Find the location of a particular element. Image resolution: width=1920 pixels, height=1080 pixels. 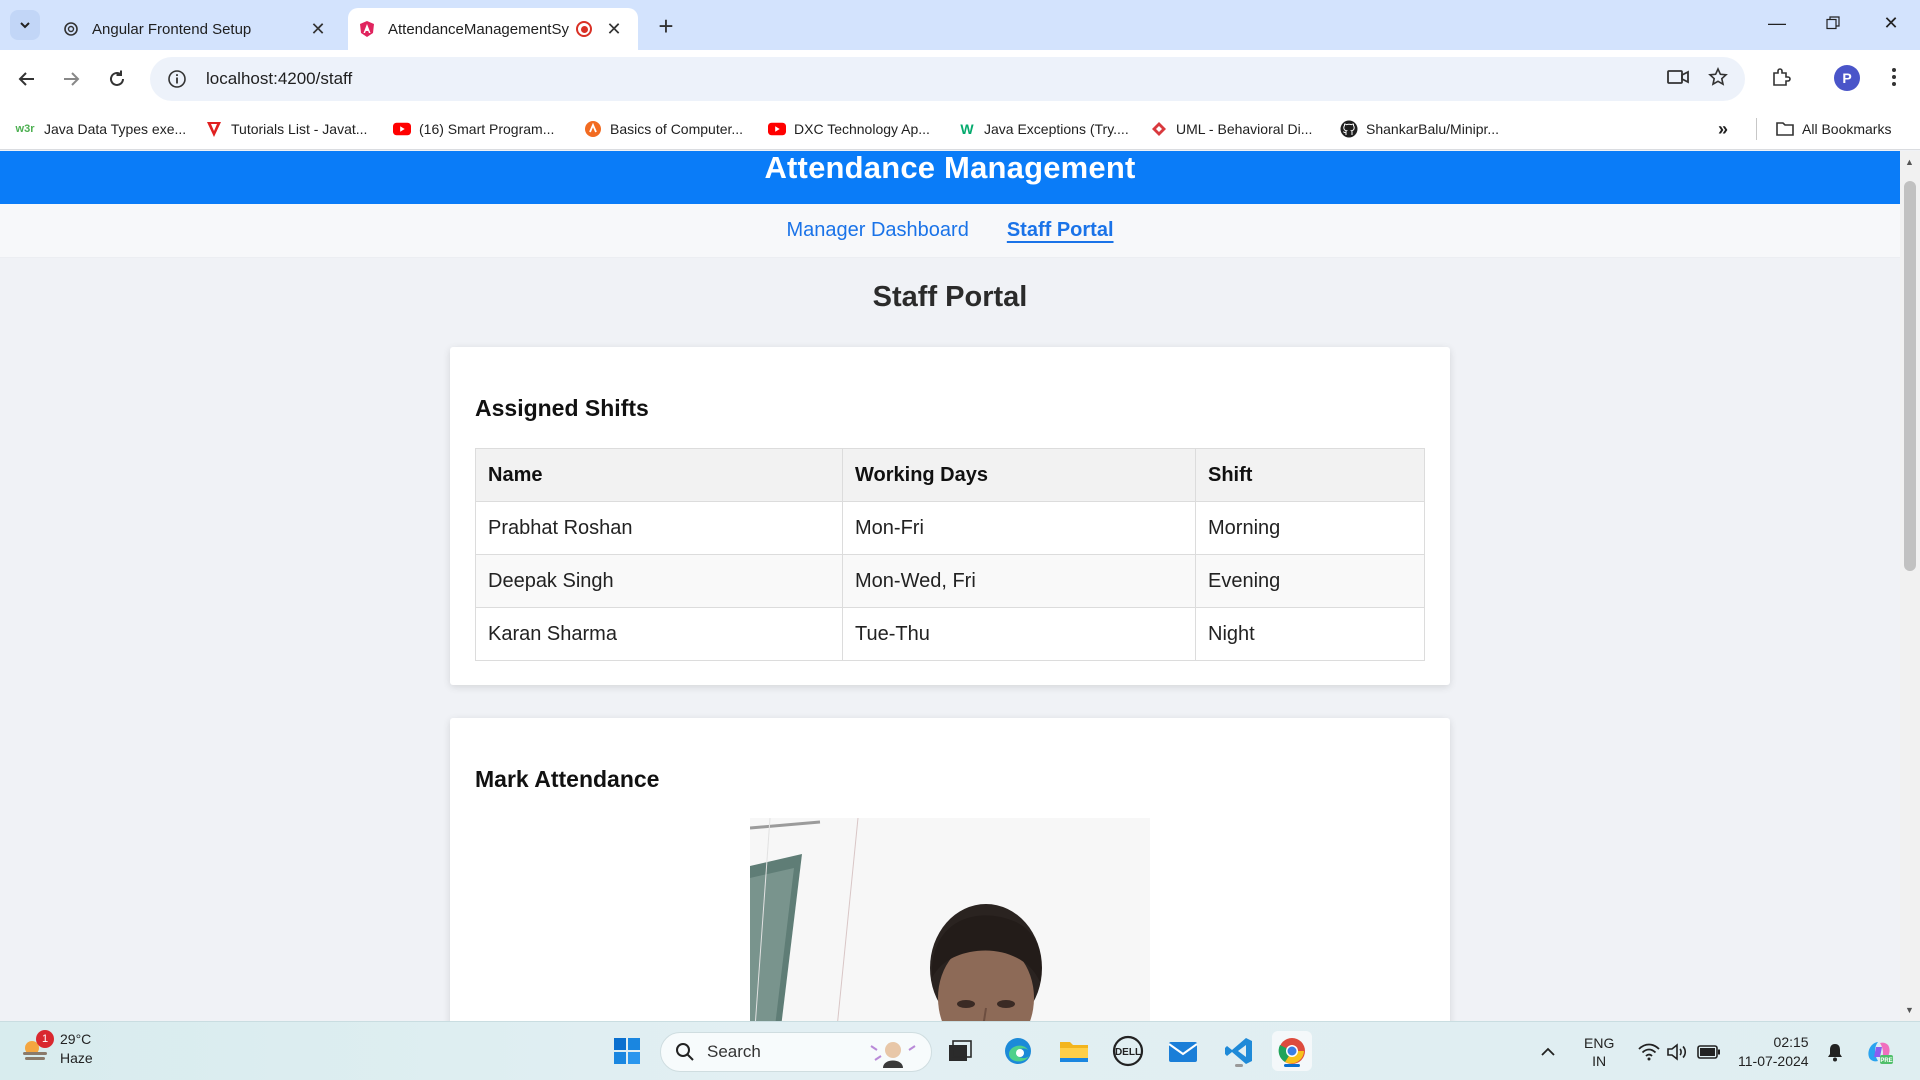

weather-description: Haze is located at coordinates (76, 1058).